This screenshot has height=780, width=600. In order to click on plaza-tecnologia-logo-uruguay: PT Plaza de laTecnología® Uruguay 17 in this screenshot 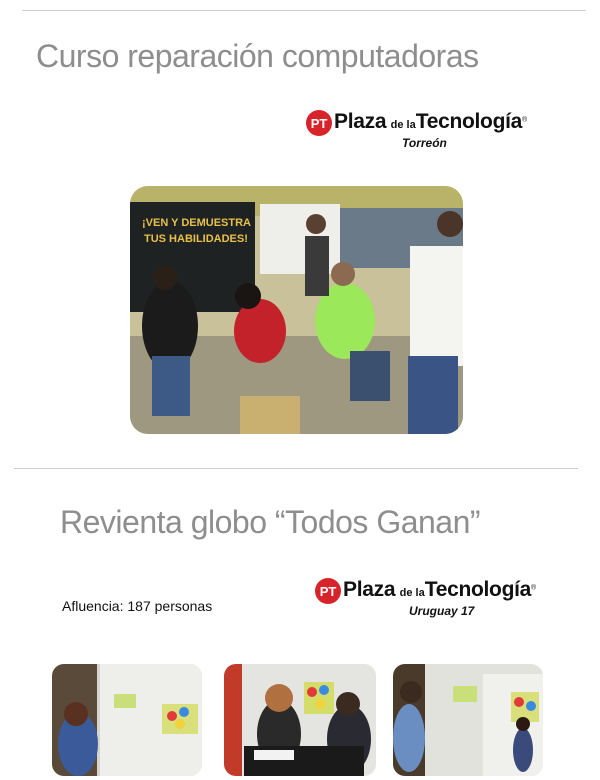, I will do `click(438, 599)`.